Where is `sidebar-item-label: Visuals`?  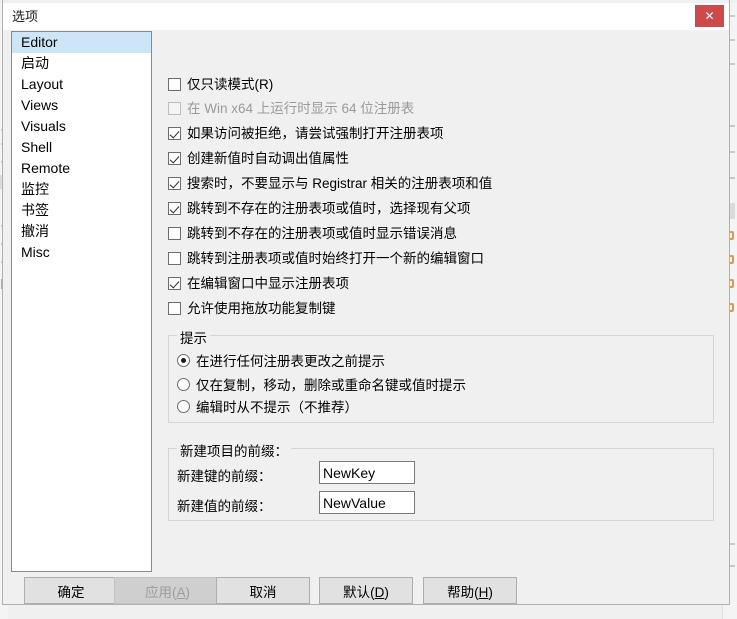
sidebar-item-label: Visuals is located at coordinates (43, 126).